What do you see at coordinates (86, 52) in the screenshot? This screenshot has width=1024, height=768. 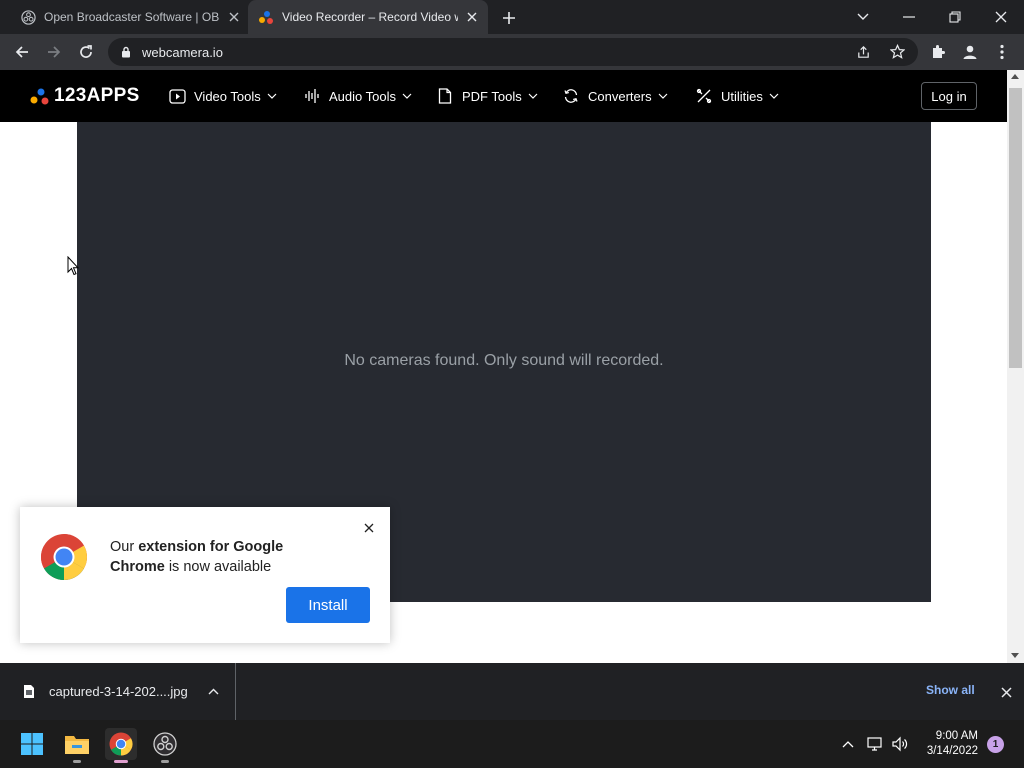 I see `reload-button` at bounding box center [86, 52].